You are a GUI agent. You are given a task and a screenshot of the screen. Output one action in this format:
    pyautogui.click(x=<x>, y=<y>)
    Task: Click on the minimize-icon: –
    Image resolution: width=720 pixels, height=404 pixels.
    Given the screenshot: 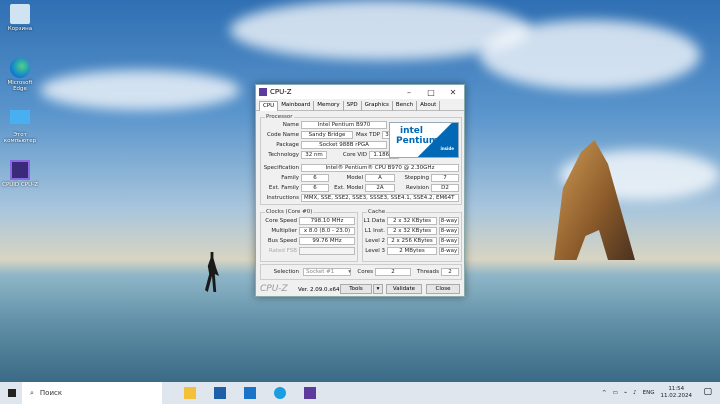 What is the action you would take?
    pyautogui.click(x=409, y=92)
    